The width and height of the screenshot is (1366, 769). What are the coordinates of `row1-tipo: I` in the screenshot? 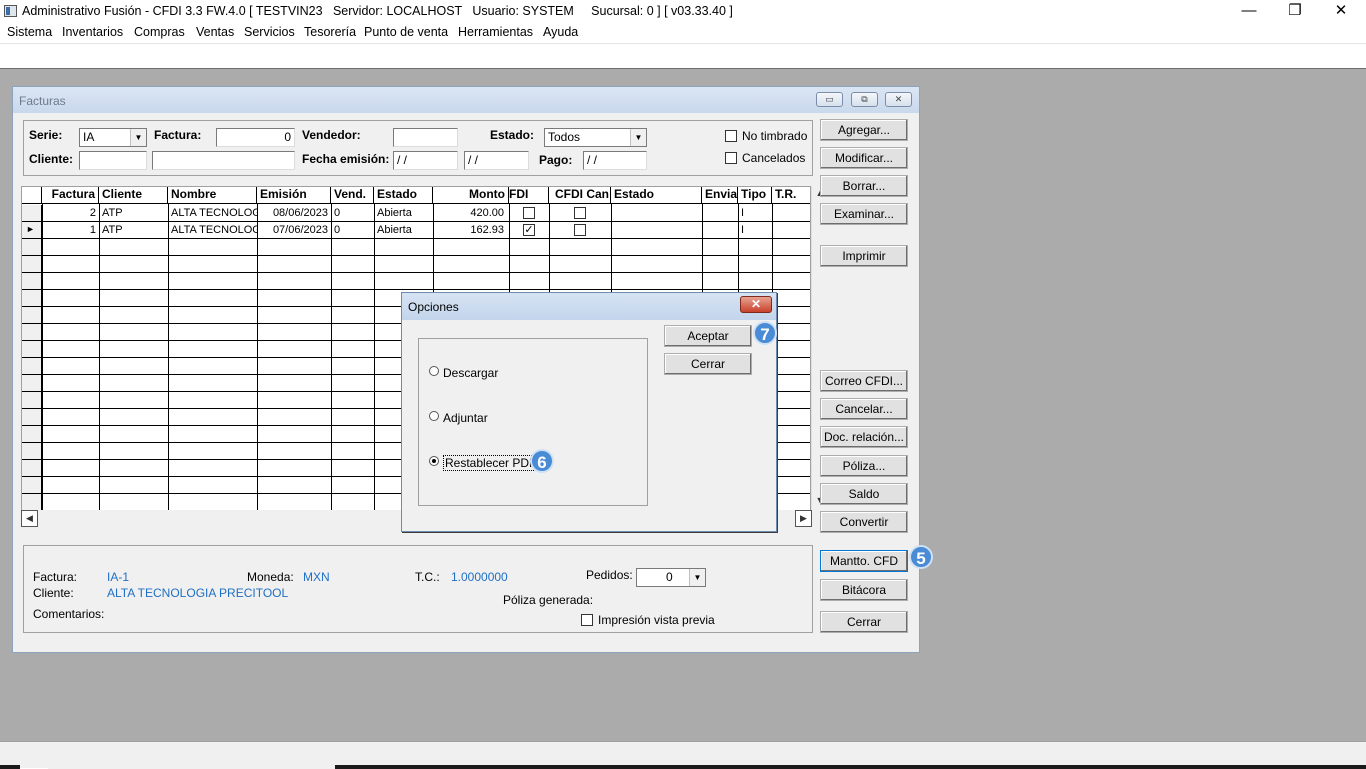 It's located at (755, 213).